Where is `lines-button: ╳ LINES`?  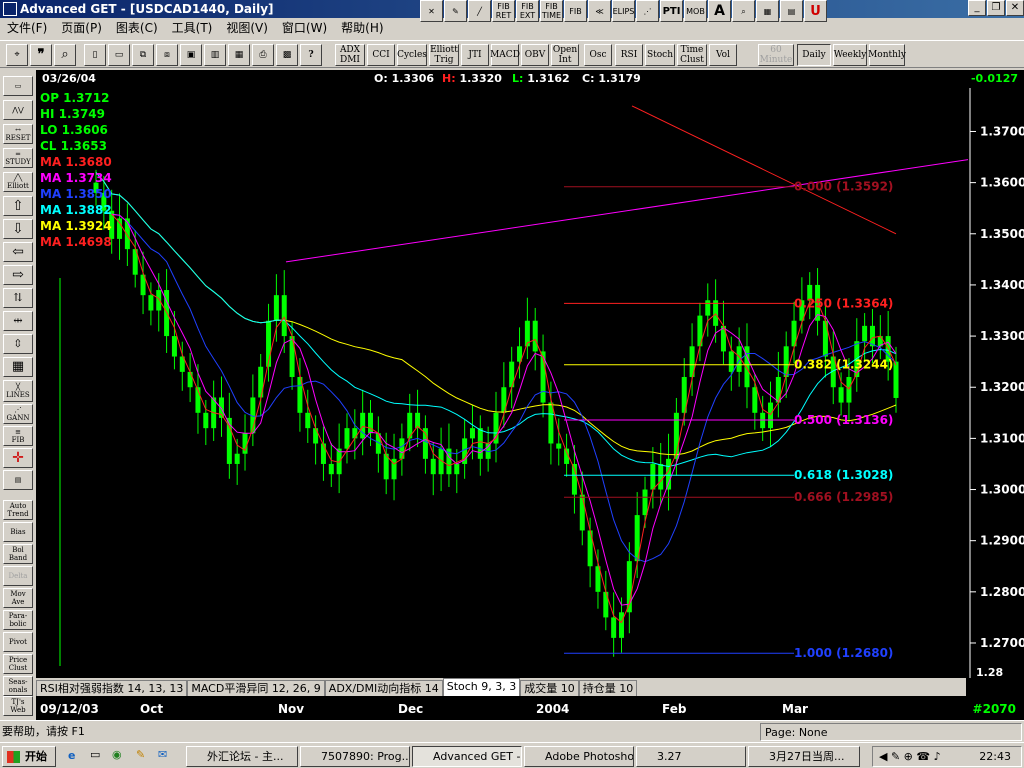 lines-button: ╳ LINES is located at coordinates (18, 391).